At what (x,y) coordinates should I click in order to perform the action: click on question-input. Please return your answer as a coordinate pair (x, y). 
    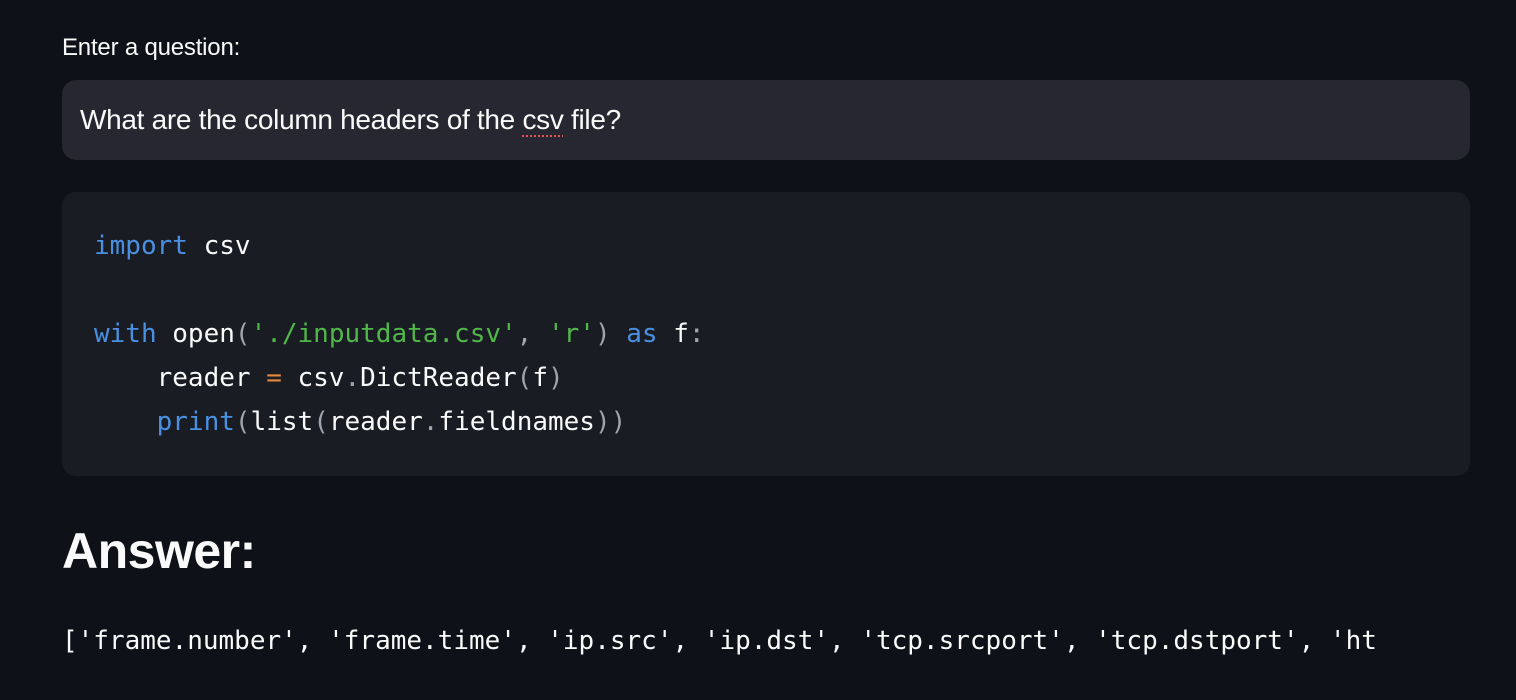
    Looking at the image, I should click on (766, 120).